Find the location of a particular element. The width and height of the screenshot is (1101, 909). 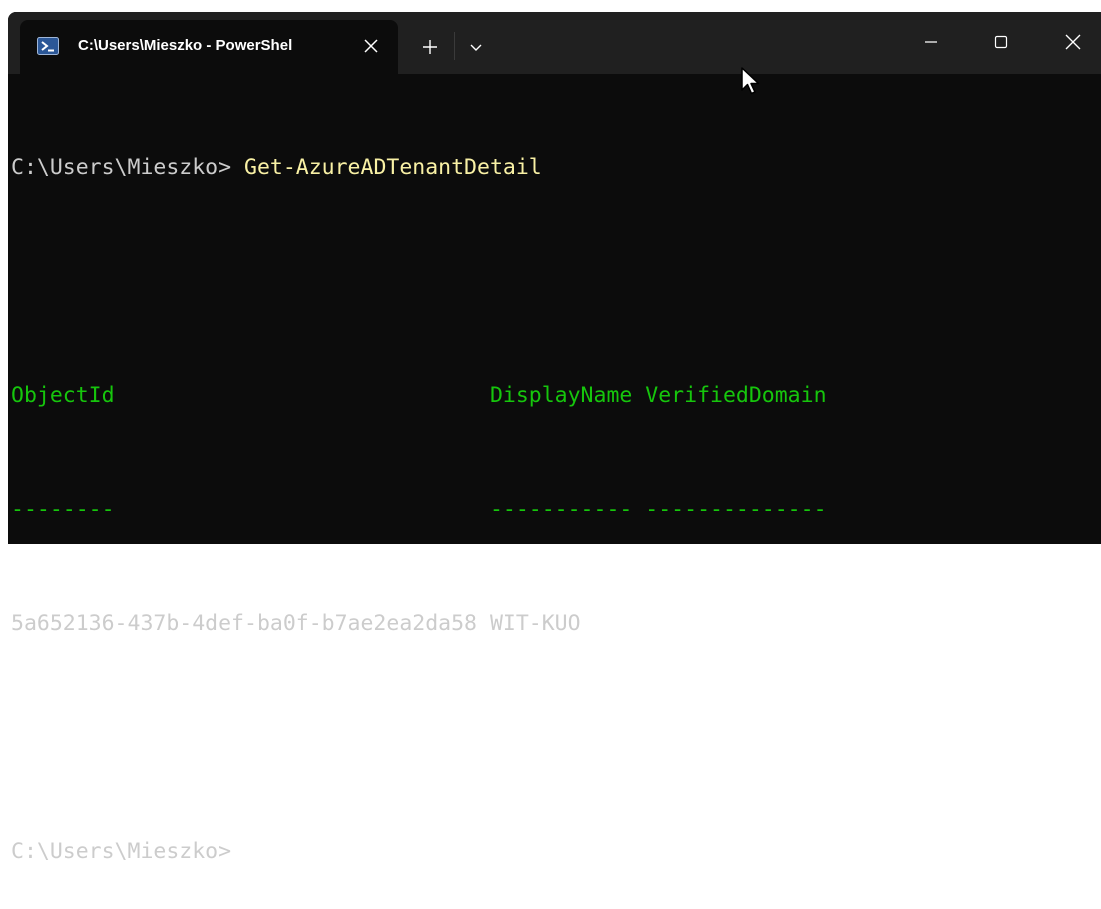

table-header: ObjectId DisplayName VerifiedDomain is located at coordinates (546, 396).